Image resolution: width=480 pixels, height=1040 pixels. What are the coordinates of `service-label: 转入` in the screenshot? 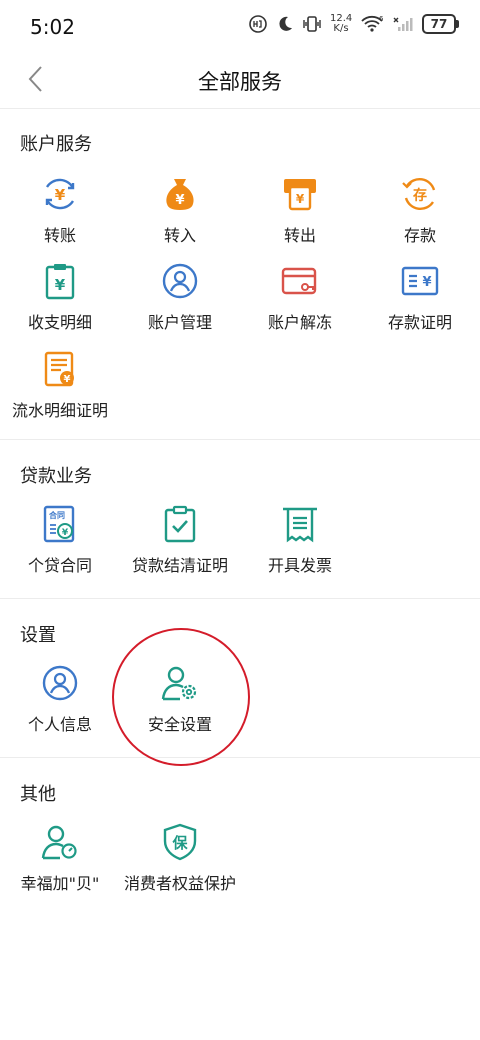 It's located at (179, 235).